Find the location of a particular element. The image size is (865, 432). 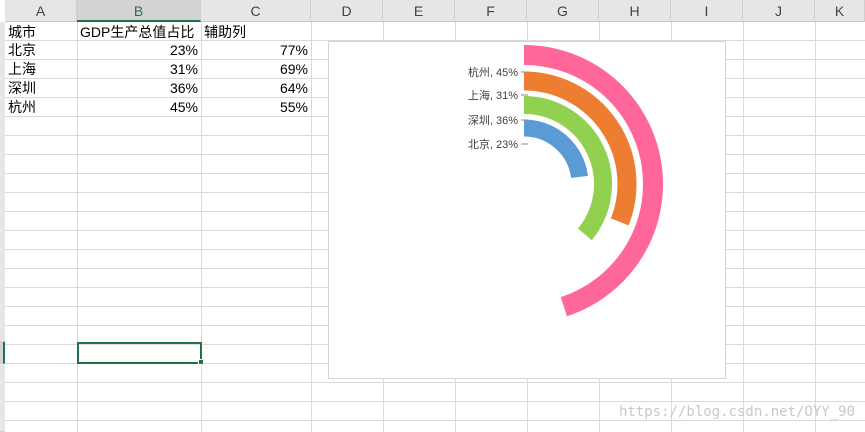

cell-gdp-share: 45% is located at coordinates (139, 107).